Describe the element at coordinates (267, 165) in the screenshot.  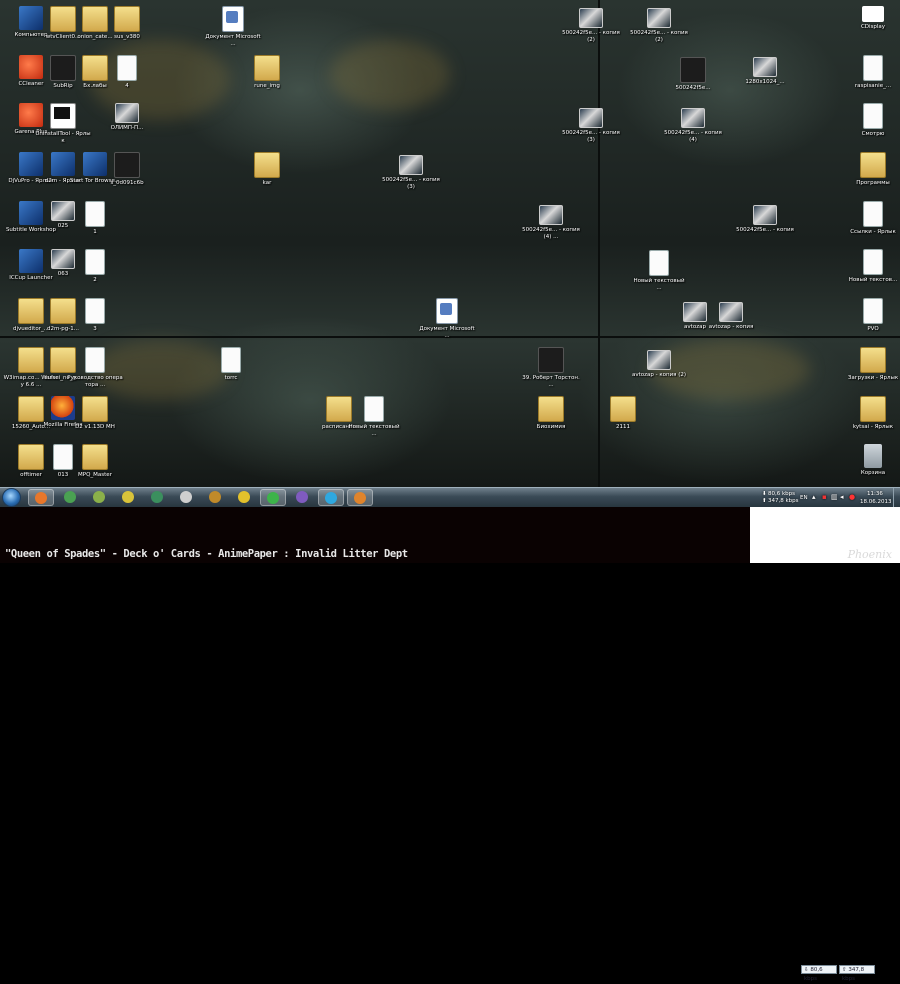
I see `folder-icon` at that location.